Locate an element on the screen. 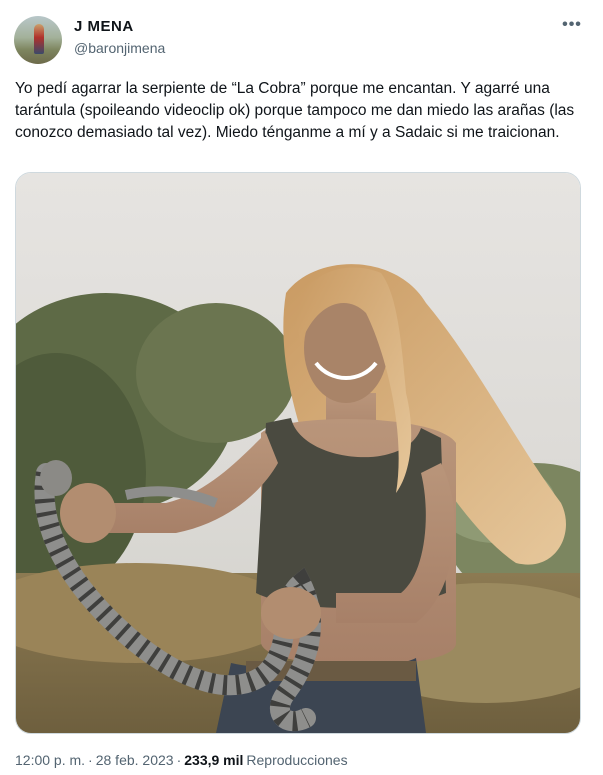 The width and height of the screenshot is (603, 775). author-handle: @baronjimena is located at coordinates (119, 48).